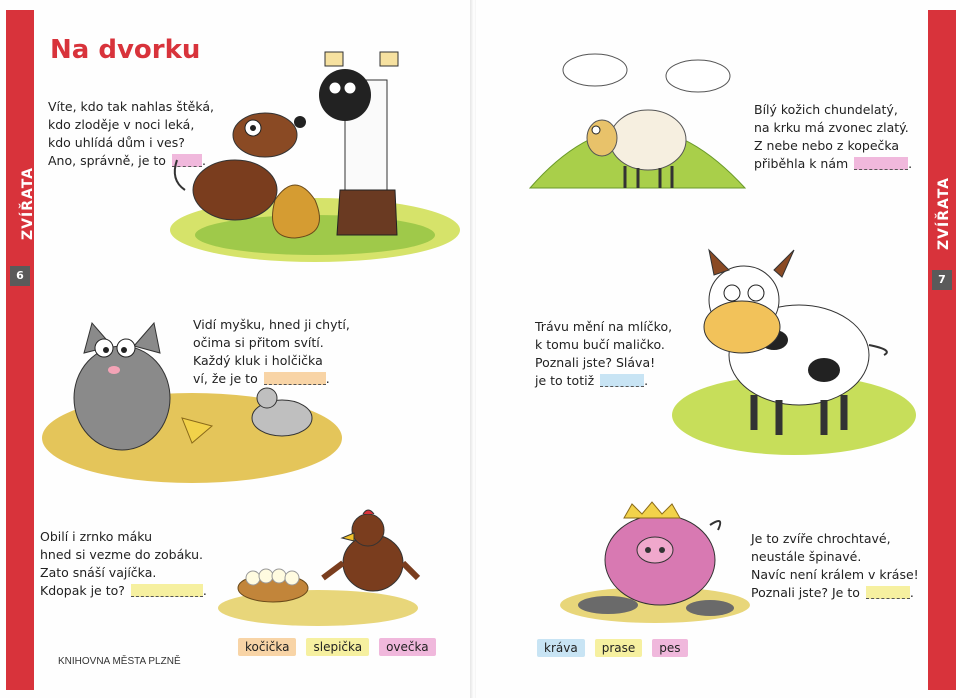  I want to click on hen-and-eggs-illustration, so click(319, 567).